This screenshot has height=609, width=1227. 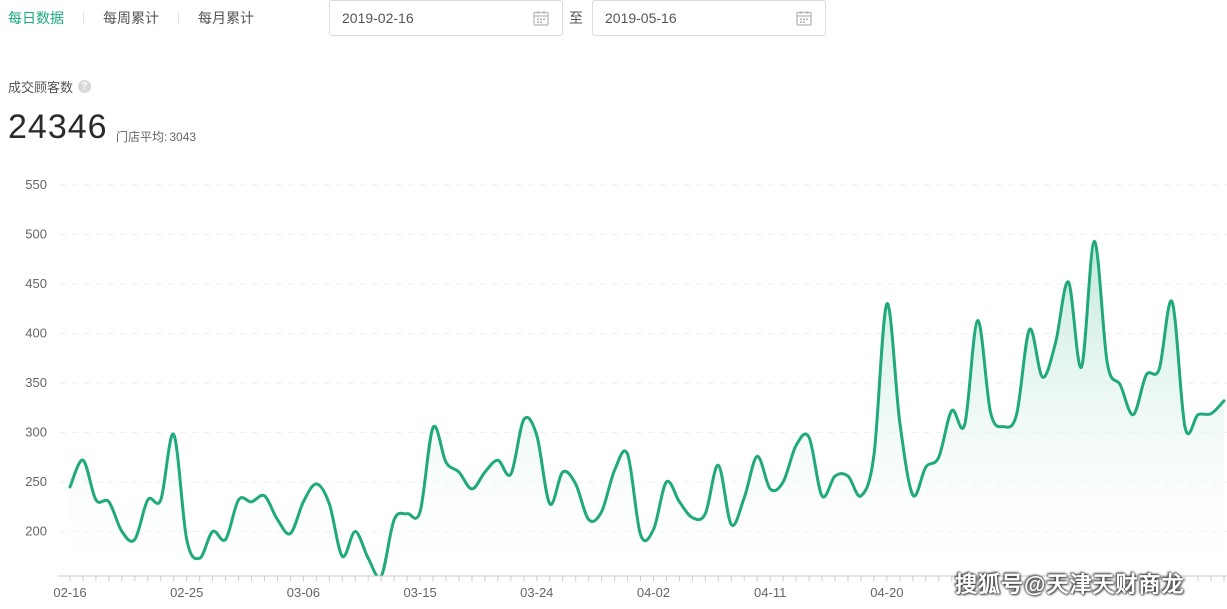 I want to click on x-tick-label: 04-11, so click(x=770, y=592).